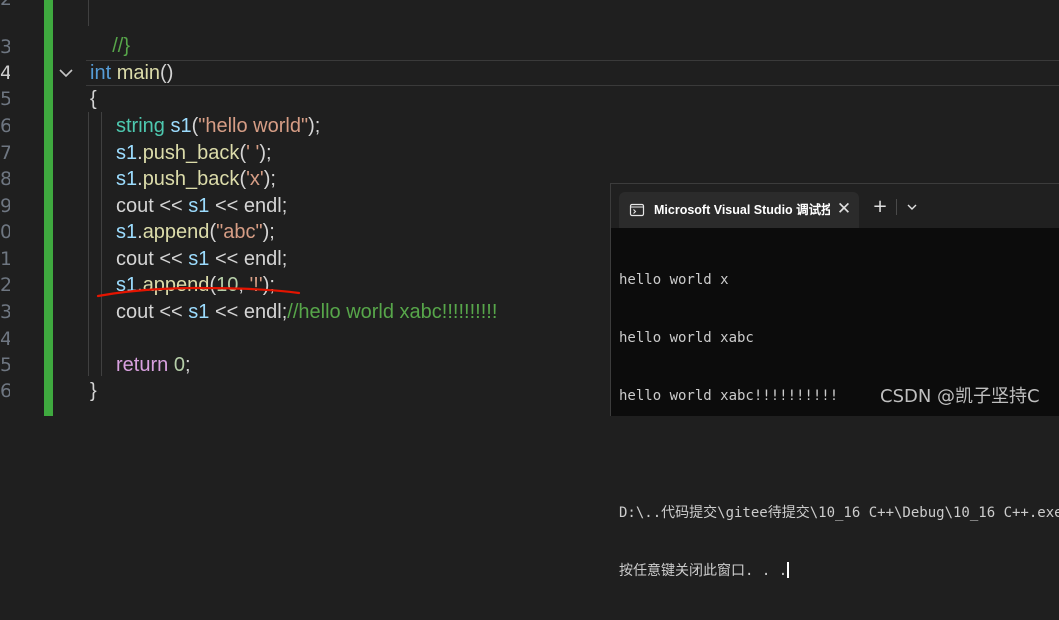  What do you see at coordinates (392, 312) in the screenshot?
I see `comment: //hello world xabc!!!!!!!!!!` at bounding box center [392, 312].